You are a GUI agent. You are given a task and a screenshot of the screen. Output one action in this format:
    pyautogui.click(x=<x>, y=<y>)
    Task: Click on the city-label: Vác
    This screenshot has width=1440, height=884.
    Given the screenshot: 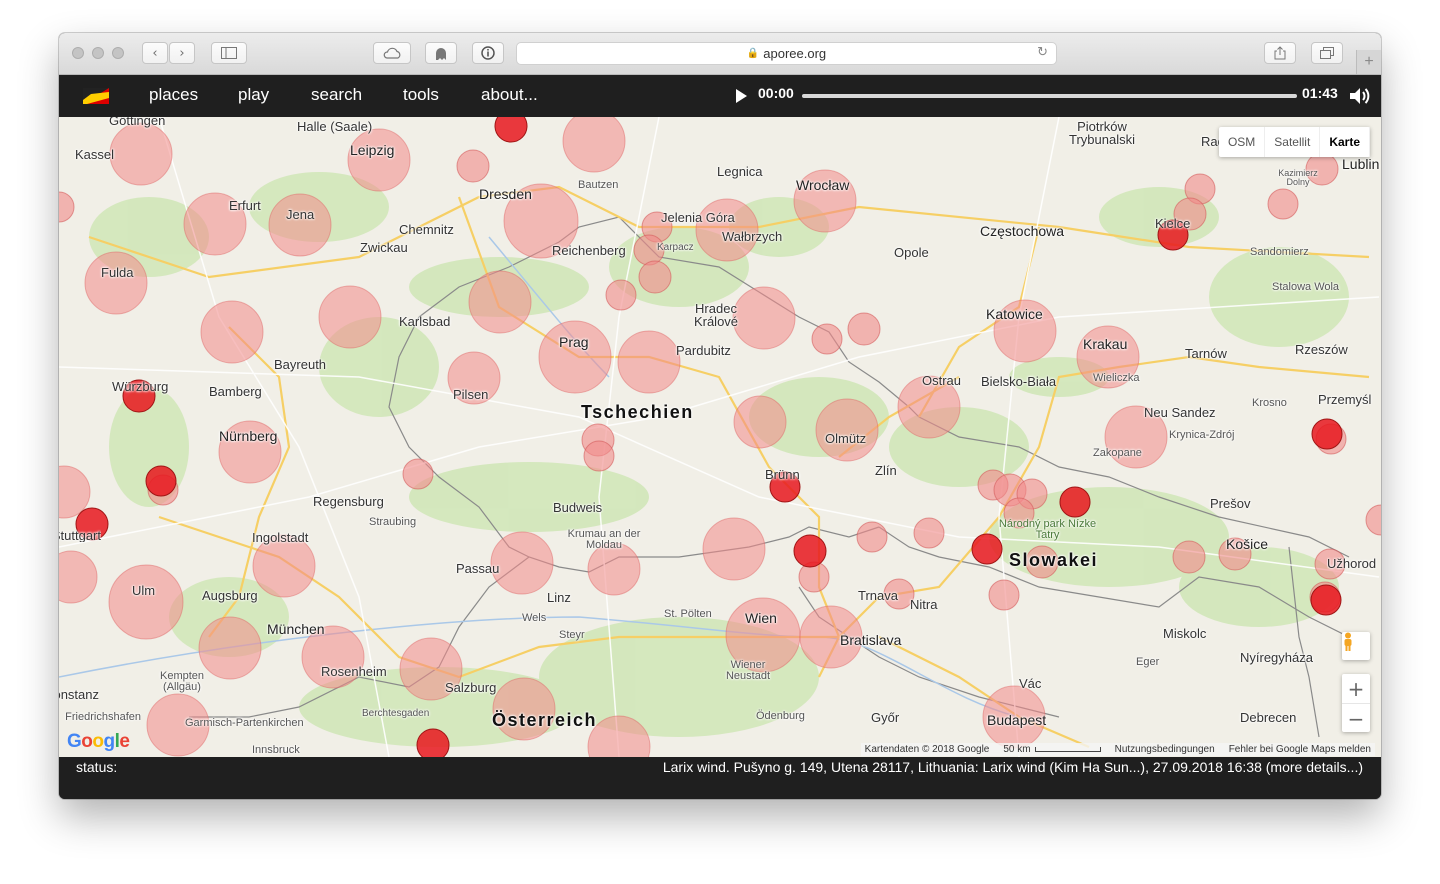 What is the action you would take?
    pyautogui.click(x=1030, y=683)
    